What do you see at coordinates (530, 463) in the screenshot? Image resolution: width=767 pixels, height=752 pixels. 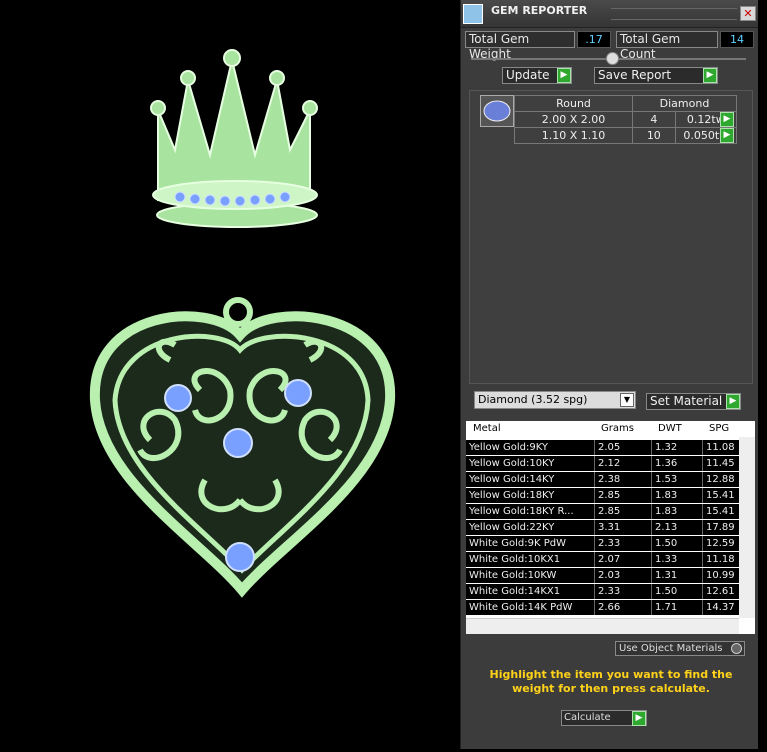 I see `table-cell: Yellow Gold:10KY` at bounding box center [530, 463].